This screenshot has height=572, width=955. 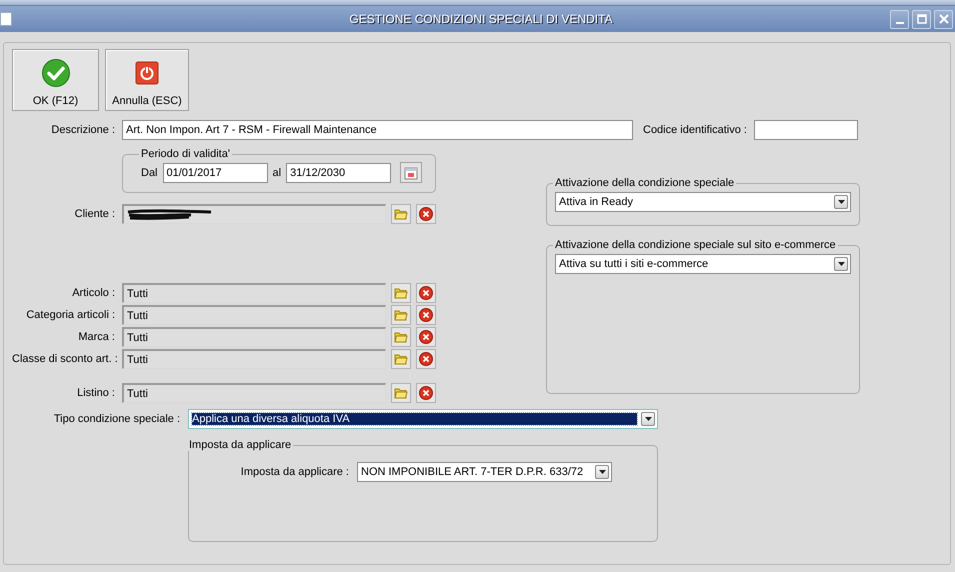 I want to click on field-label: Classe di sconto art. :, so click(x=63, y=359).